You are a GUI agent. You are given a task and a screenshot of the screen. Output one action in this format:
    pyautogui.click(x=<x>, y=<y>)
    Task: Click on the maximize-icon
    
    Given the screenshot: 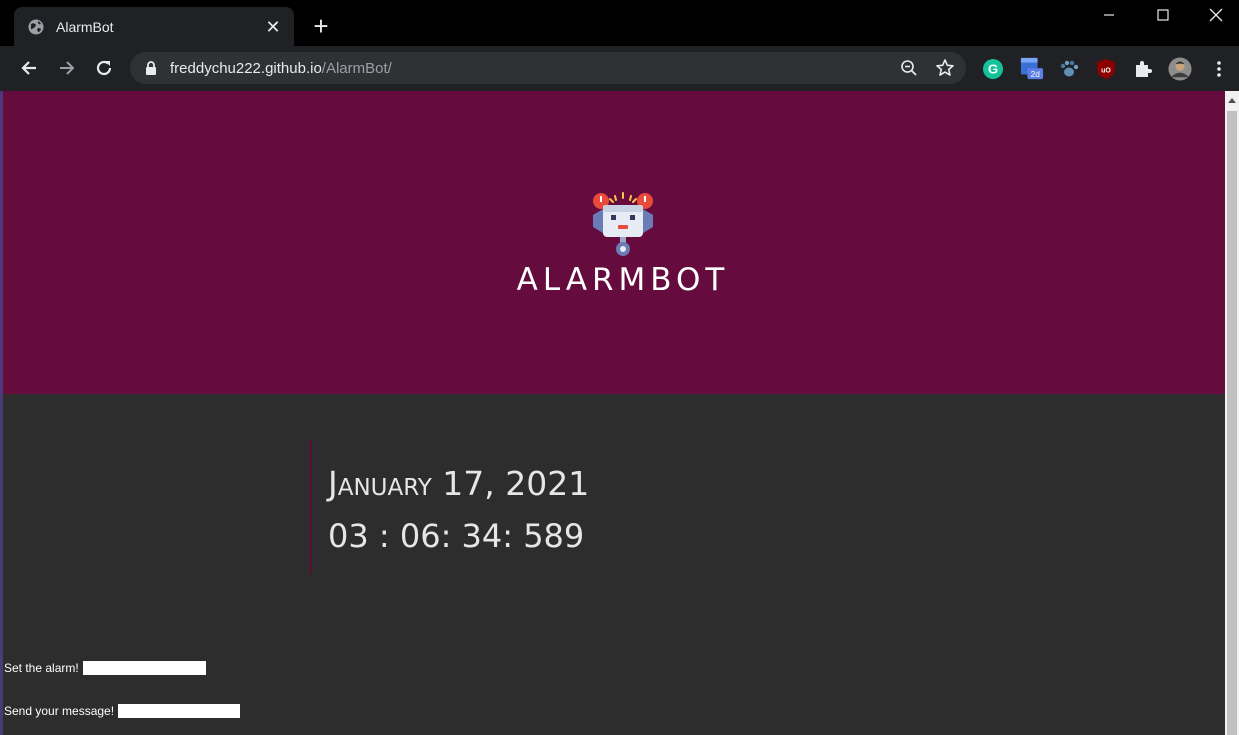 What is the action you would take?
    pyautogui.click(x=1163, y=15)
    